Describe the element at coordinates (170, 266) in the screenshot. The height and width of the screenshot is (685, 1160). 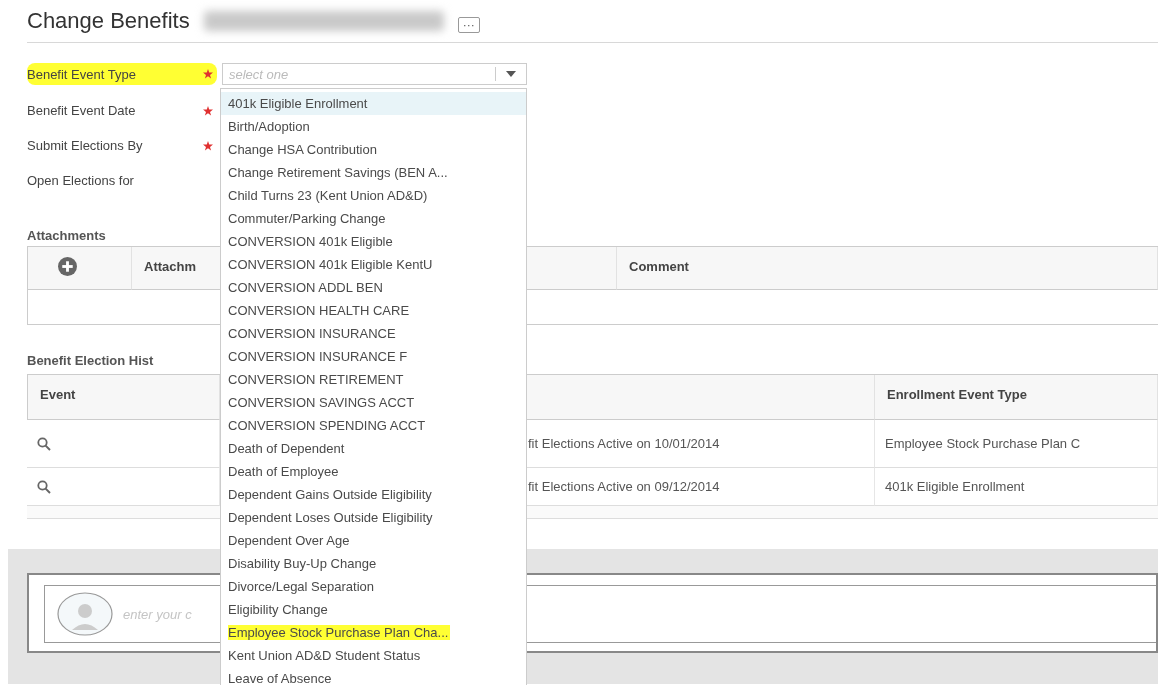
I see `column-header: Attachm` at that location.